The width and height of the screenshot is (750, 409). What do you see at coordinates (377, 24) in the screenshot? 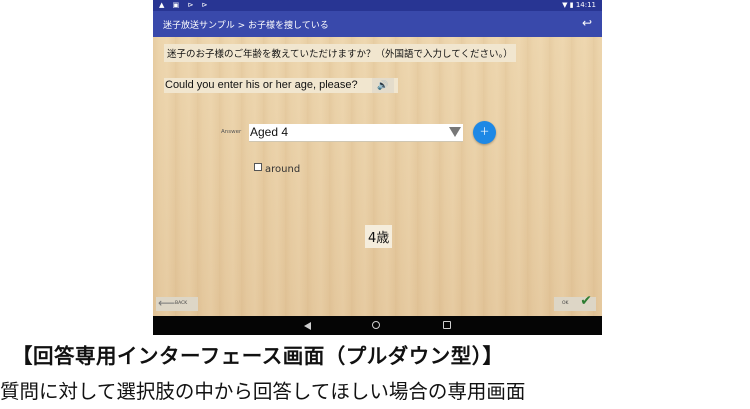
I see `app-bar: 迷子放送サンプル > お子様を捜している ↩` at bounding box center [377, 24].